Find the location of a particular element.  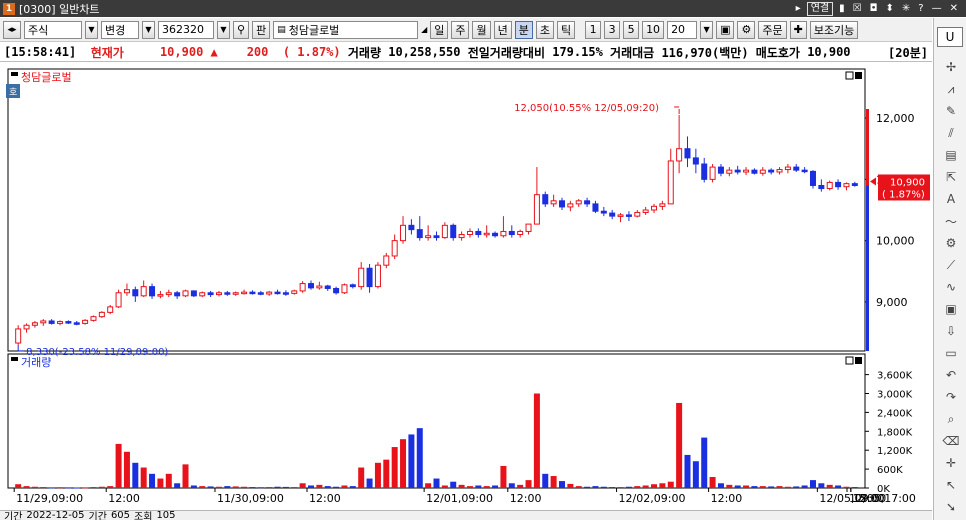

volume-pane-marker is located at coordinates (14, 359).